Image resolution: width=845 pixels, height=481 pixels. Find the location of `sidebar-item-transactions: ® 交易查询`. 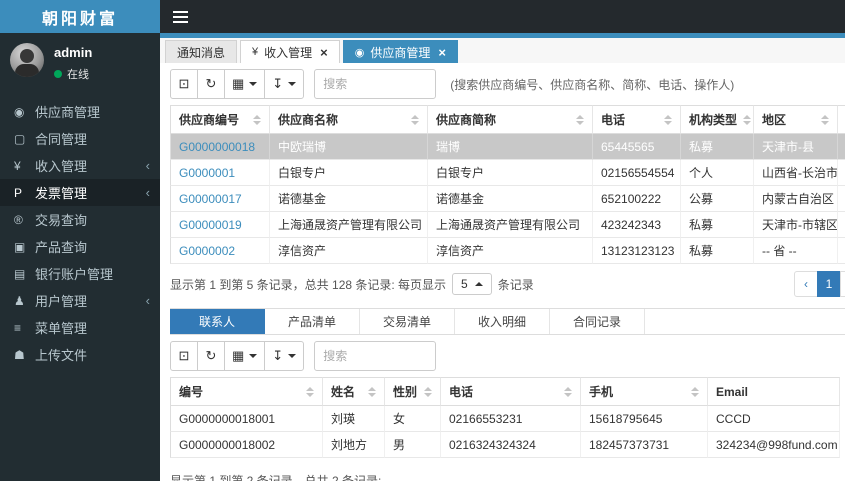

sidebar-item-transactions: ® 交易查询 is located at coordinates (80, 219).